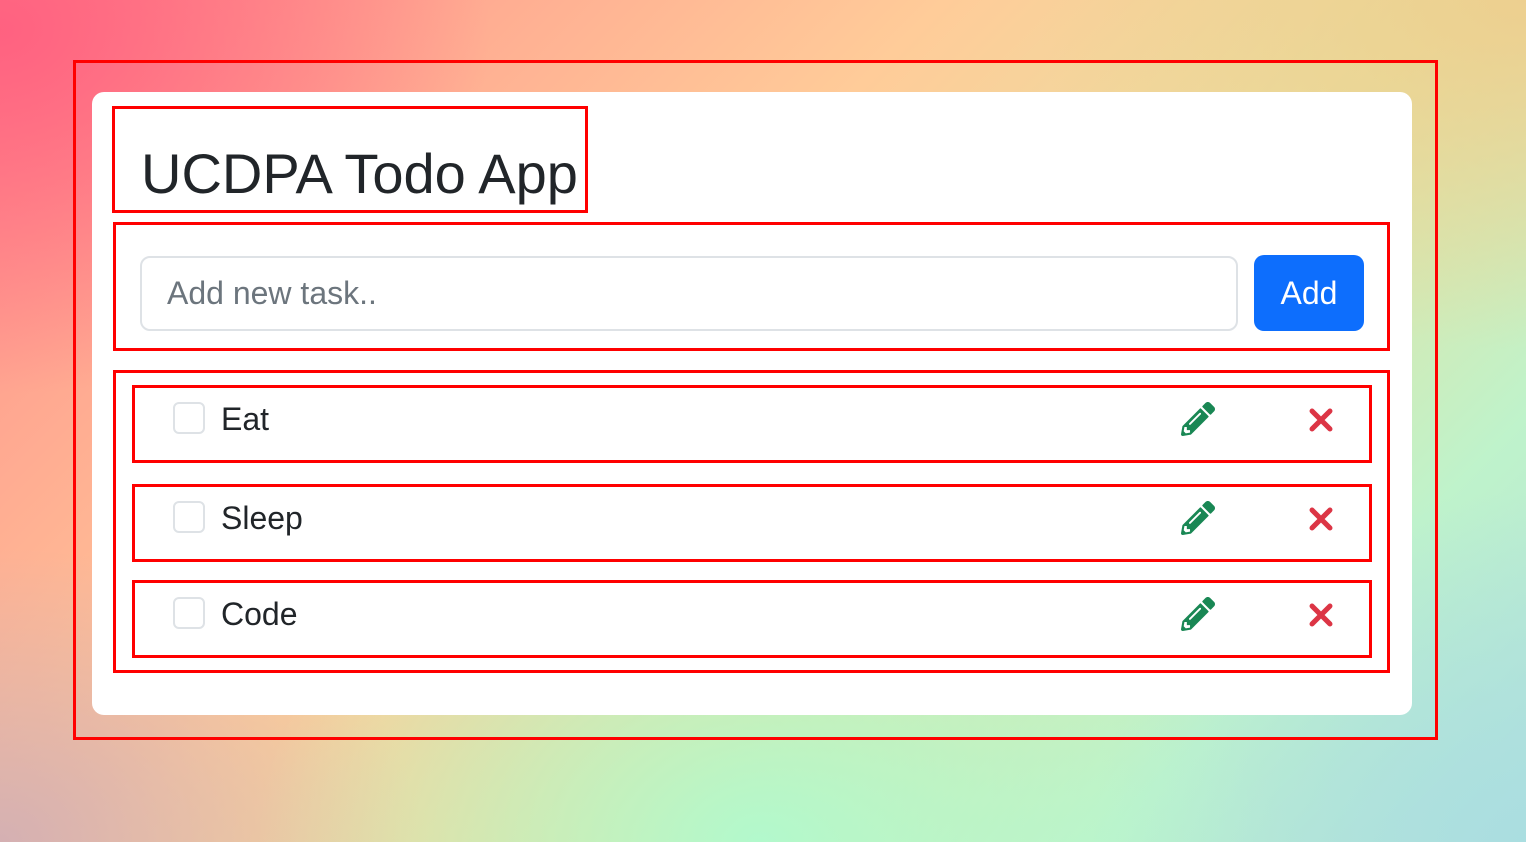  What do you see at coordinates (1309, 293) in the screenshot?
I see `add-task-button: Add` at bounding box center [1309, 293].